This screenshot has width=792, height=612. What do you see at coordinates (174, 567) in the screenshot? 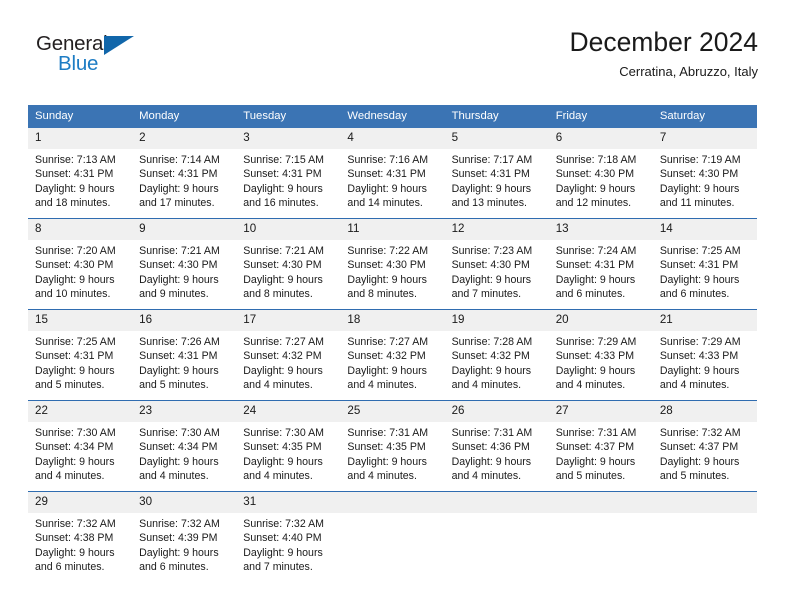
I see `daylight-line-2: and 6 minutes.` at bounding box center [174, 567].